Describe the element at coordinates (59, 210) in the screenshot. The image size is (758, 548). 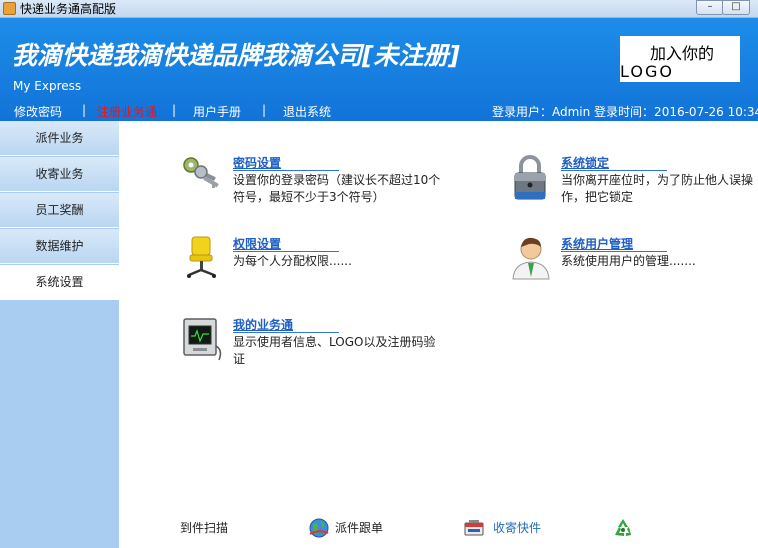
I see `sidebar-item-reward: 员工奖酬` at that location.